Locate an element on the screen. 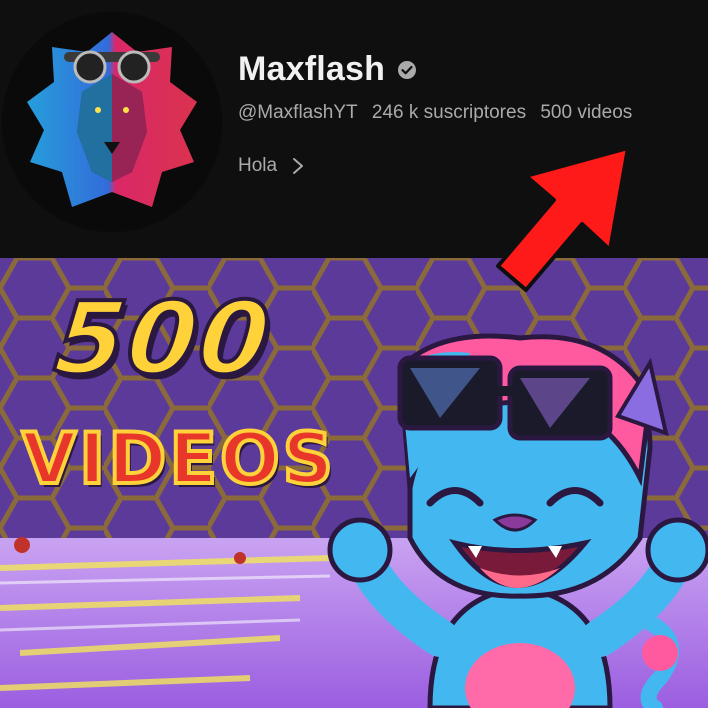  chevron-right-icon is located at coordinates (298, 166).